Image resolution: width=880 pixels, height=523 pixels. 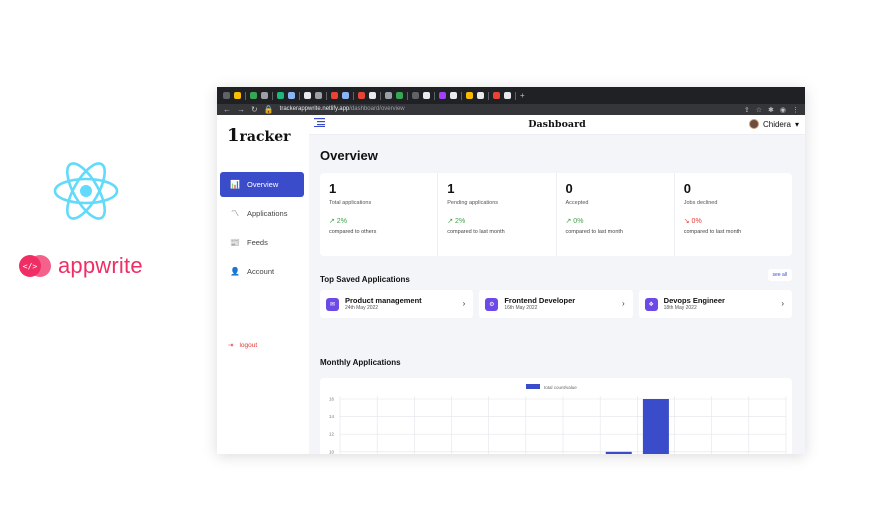 What do you see at coordinates (231, 345) in the screenshot?
I see `logout-icon: ⇥` at bounding box center [231, 345].